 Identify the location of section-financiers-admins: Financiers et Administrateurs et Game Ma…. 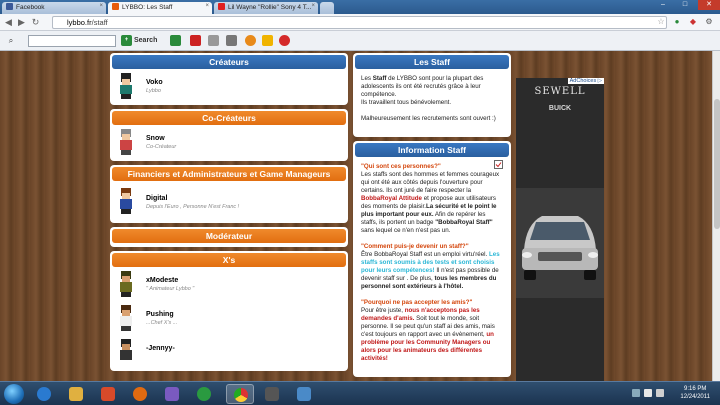
(229, 194).